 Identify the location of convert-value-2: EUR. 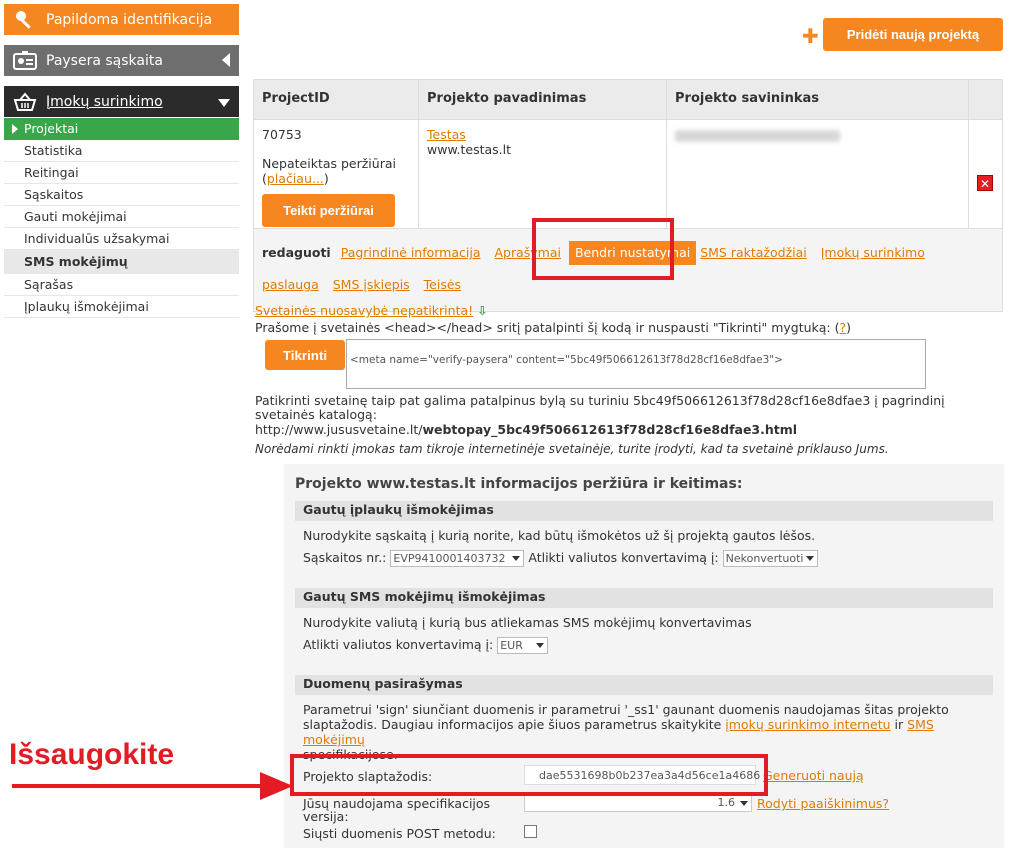
(511, 645).